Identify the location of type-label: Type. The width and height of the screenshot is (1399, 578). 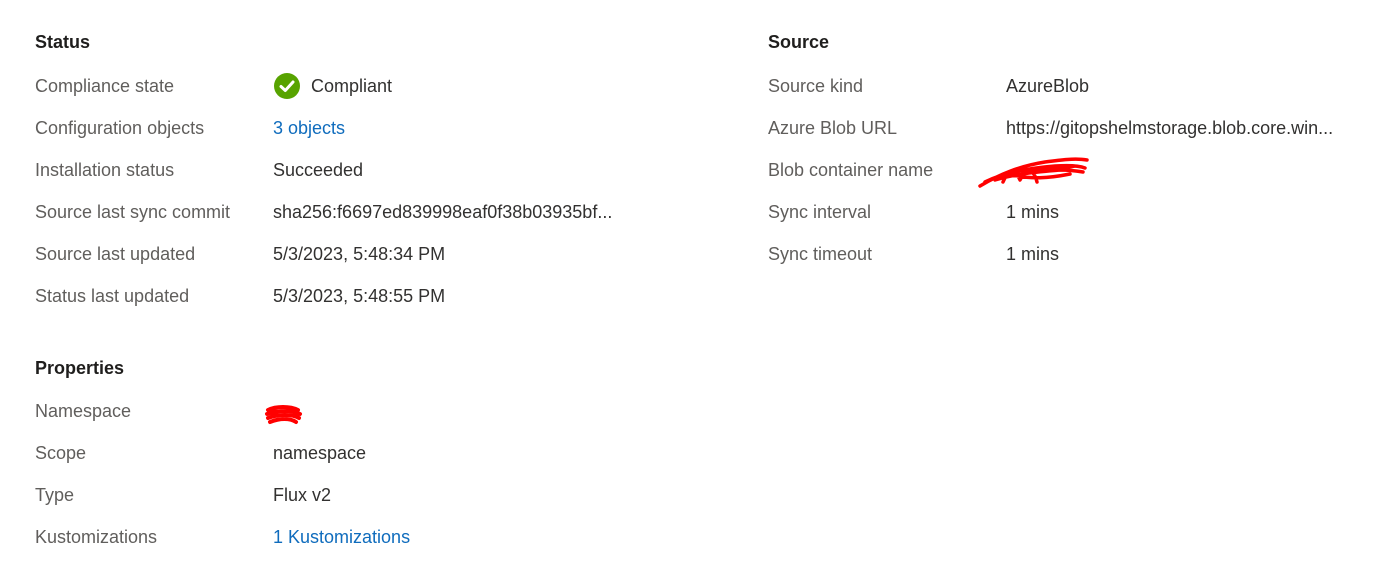
(55, 495).